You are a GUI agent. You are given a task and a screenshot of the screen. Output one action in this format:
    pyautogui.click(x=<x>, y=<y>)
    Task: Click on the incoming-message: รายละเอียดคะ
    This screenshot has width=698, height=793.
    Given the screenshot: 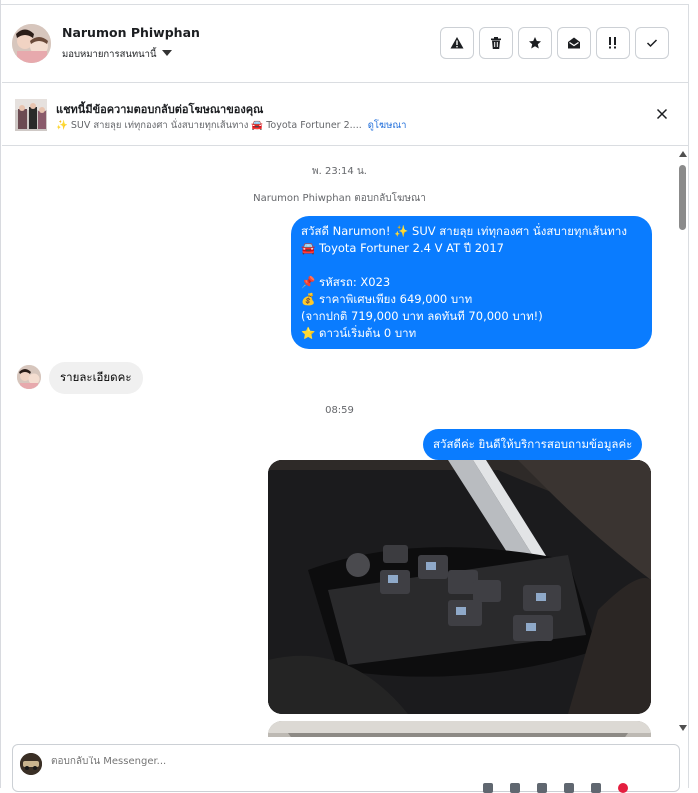 What is the action you would take?
    pyautogui.click(x=96, y=378)
    